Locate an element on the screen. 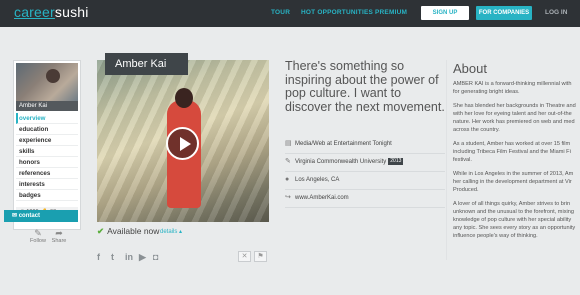 The image size is (580, 295). for-companies-button: FOR COMPANIES is located at coordinates (504, 13).